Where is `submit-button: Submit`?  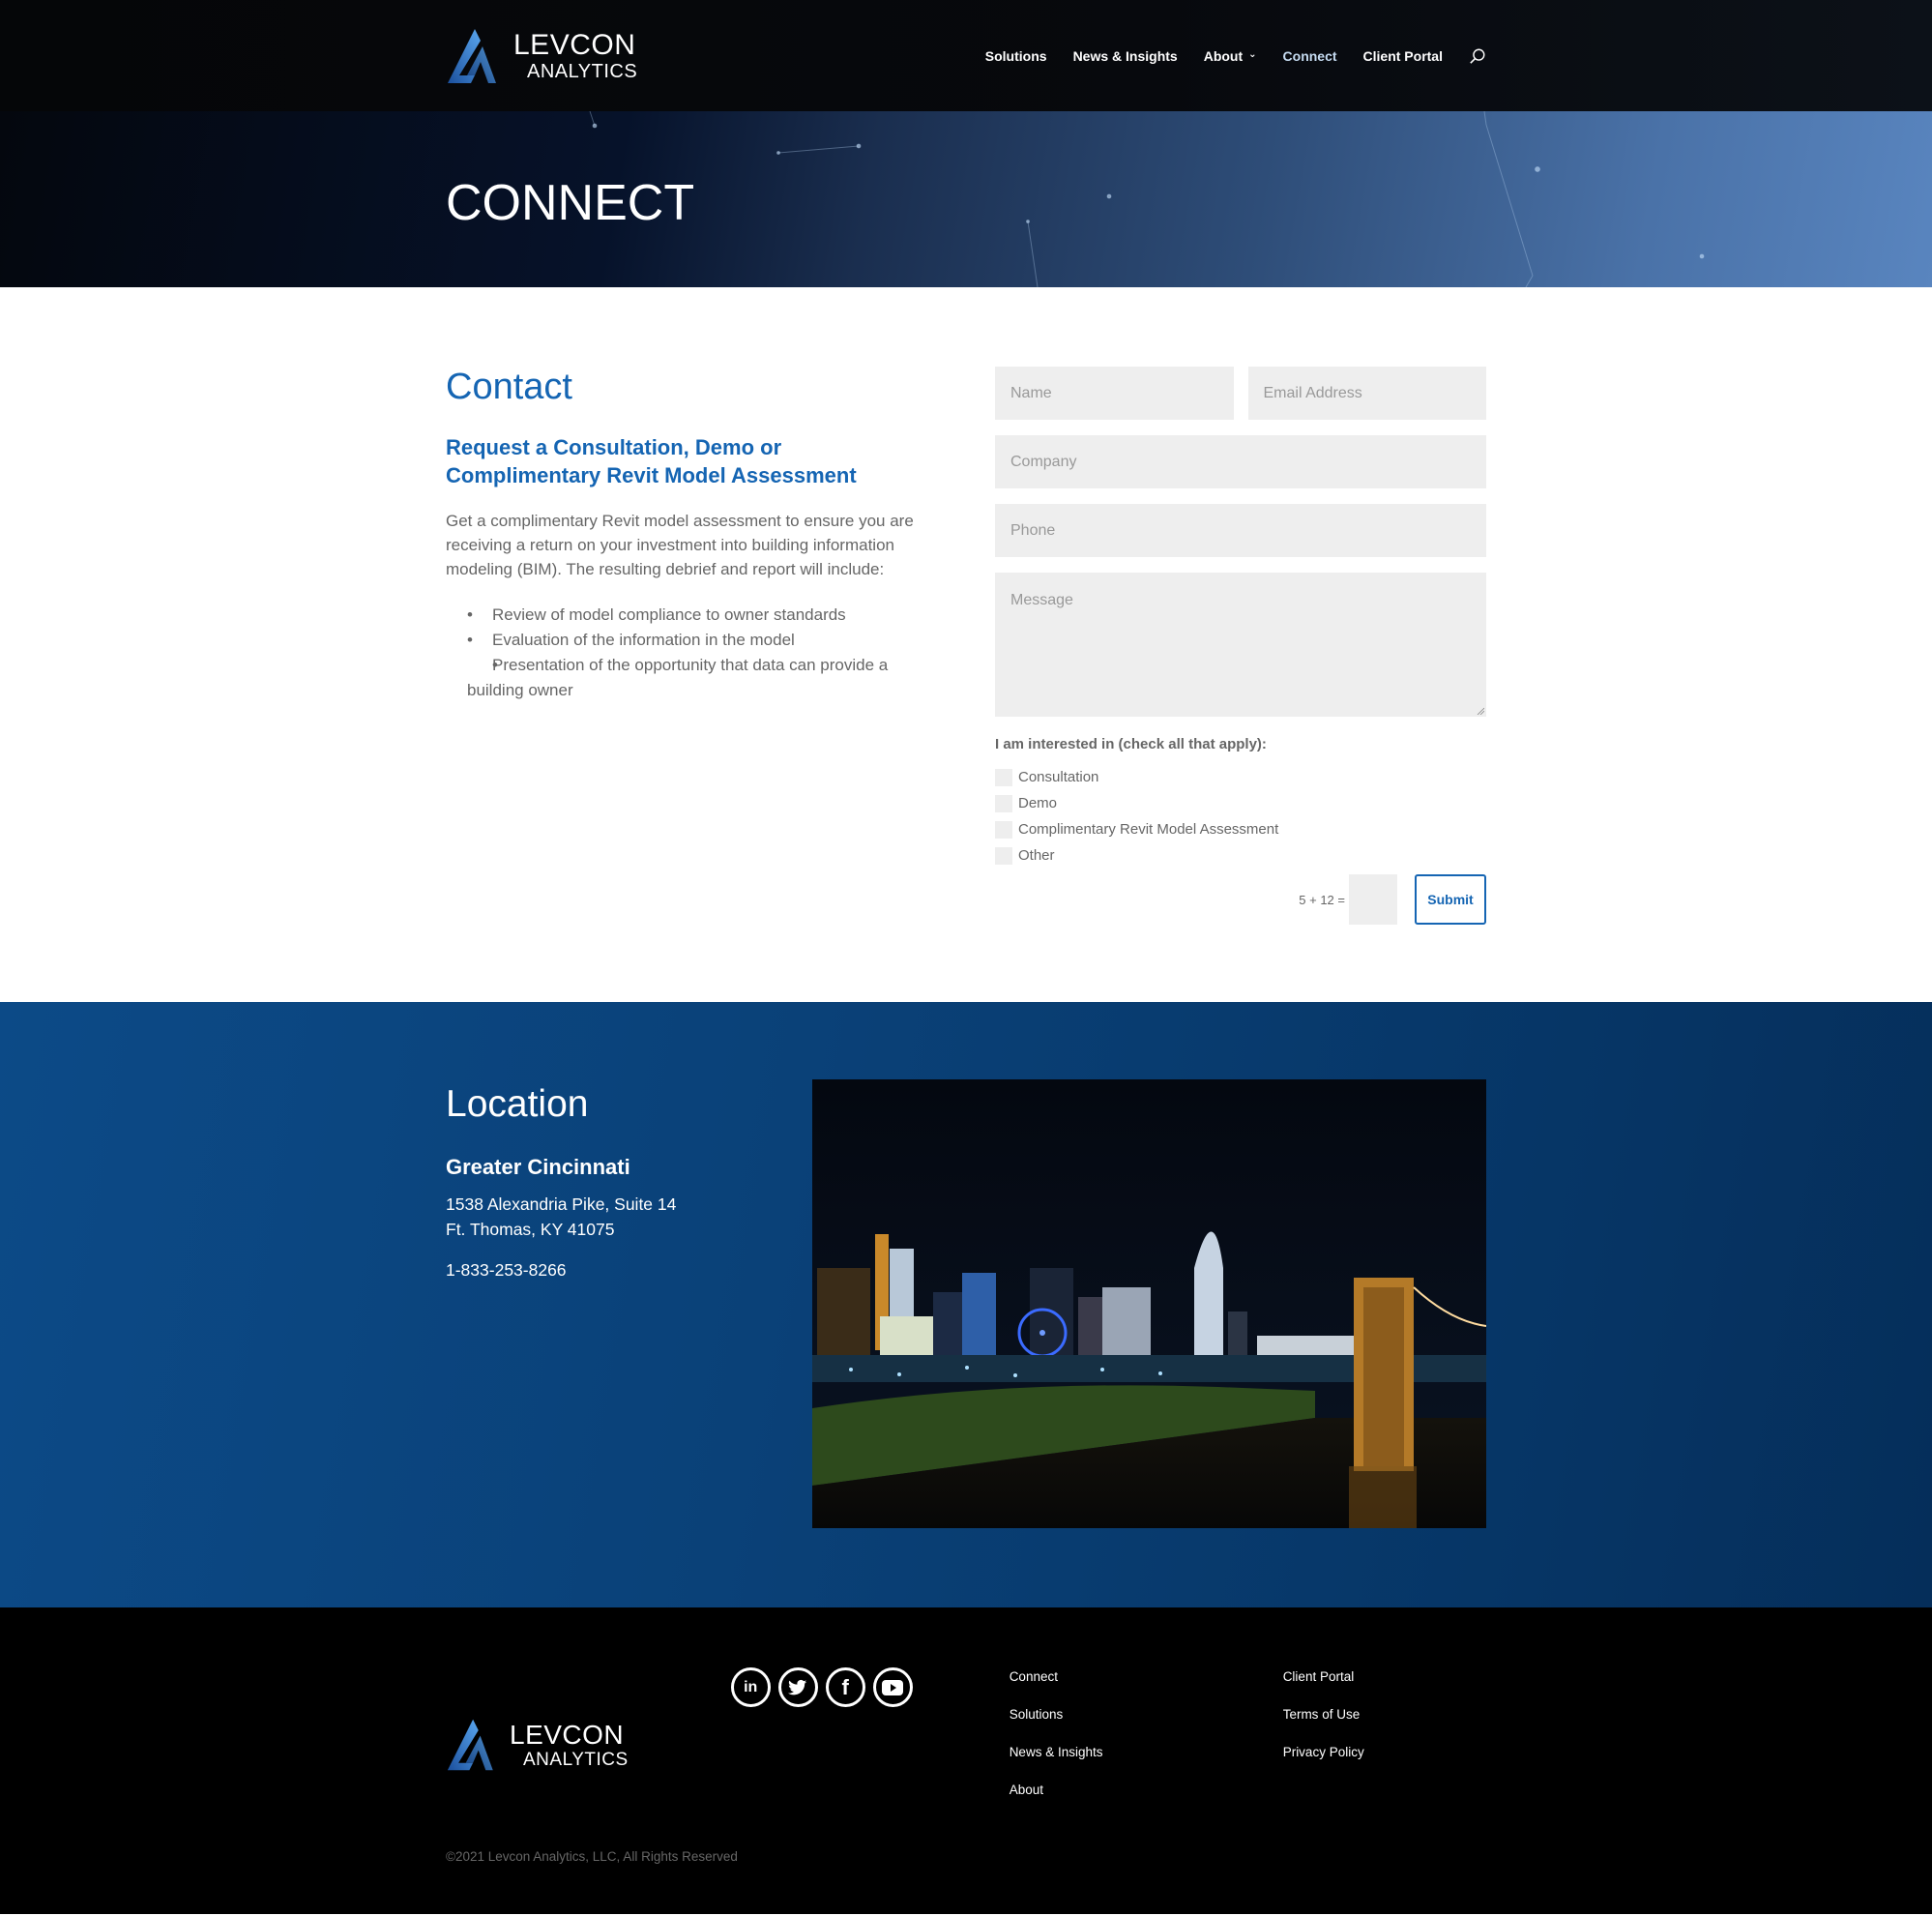 submit-button: Submit is located at coordinates (1450, 899).